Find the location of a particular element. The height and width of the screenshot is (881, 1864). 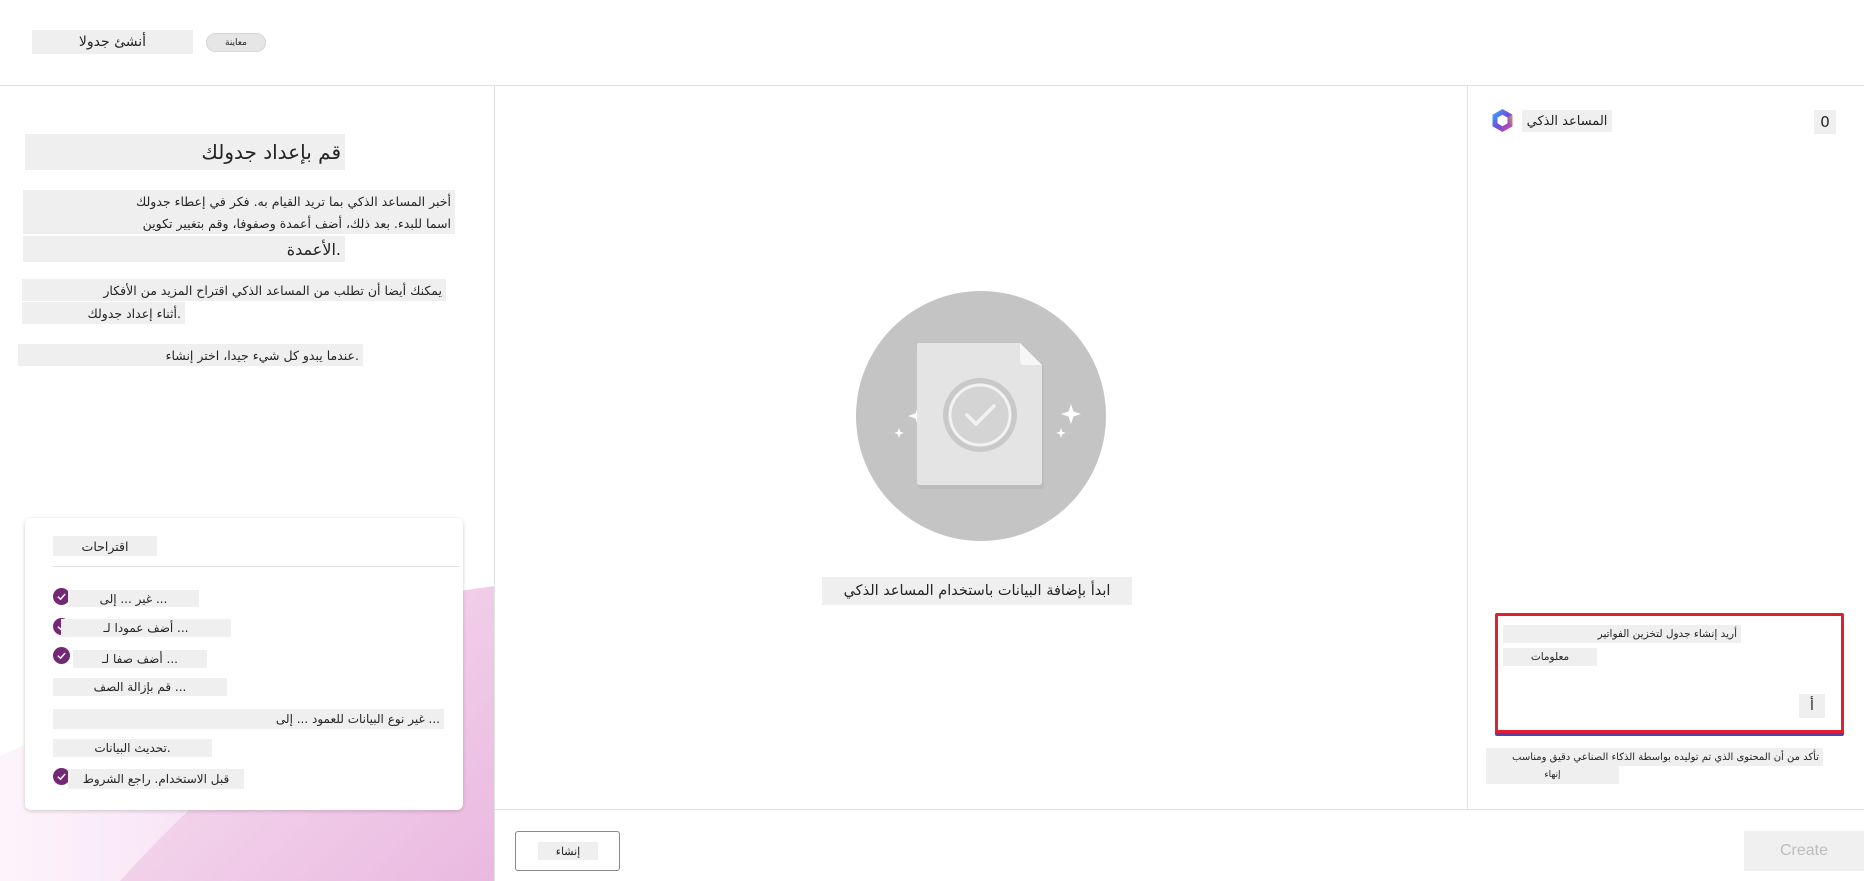

counter: 0 is located at coordinates (1825, 122).